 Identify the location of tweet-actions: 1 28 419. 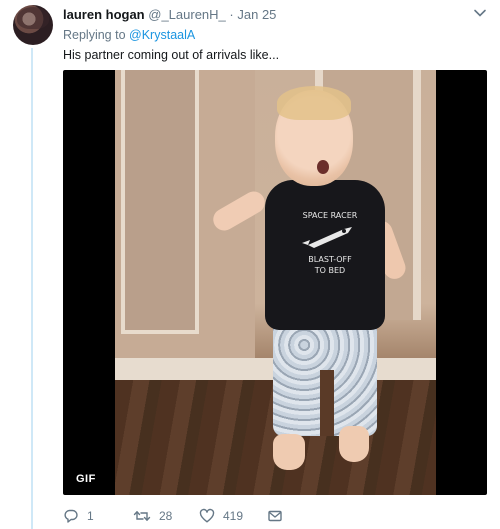
(213, 516).